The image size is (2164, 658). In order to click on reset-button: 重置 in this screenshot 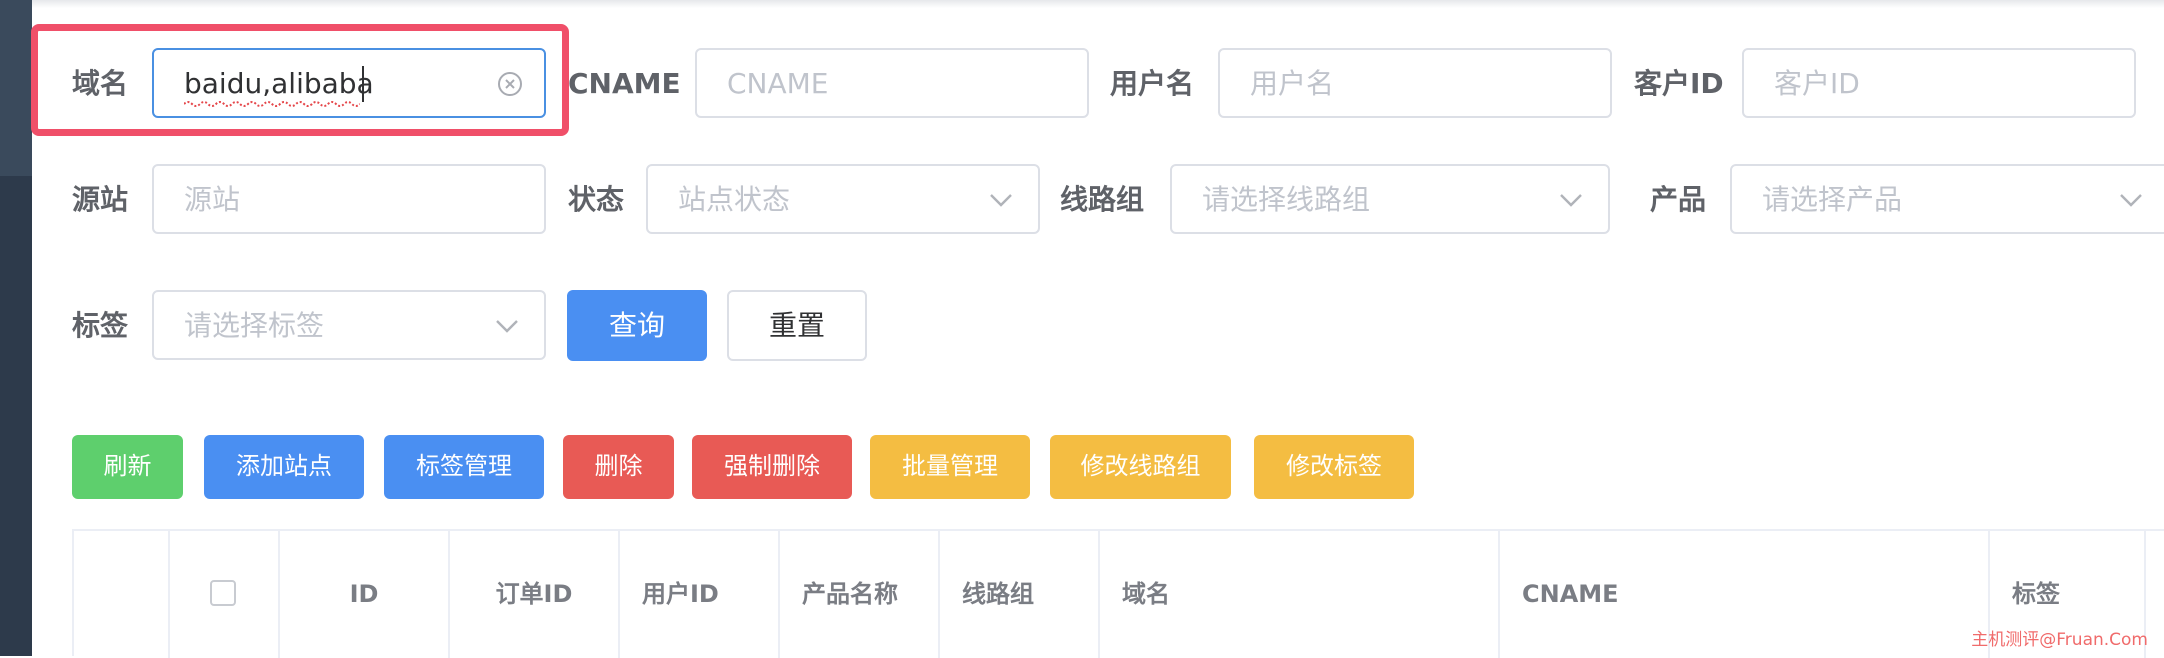, I will do `click(797, 325)`.